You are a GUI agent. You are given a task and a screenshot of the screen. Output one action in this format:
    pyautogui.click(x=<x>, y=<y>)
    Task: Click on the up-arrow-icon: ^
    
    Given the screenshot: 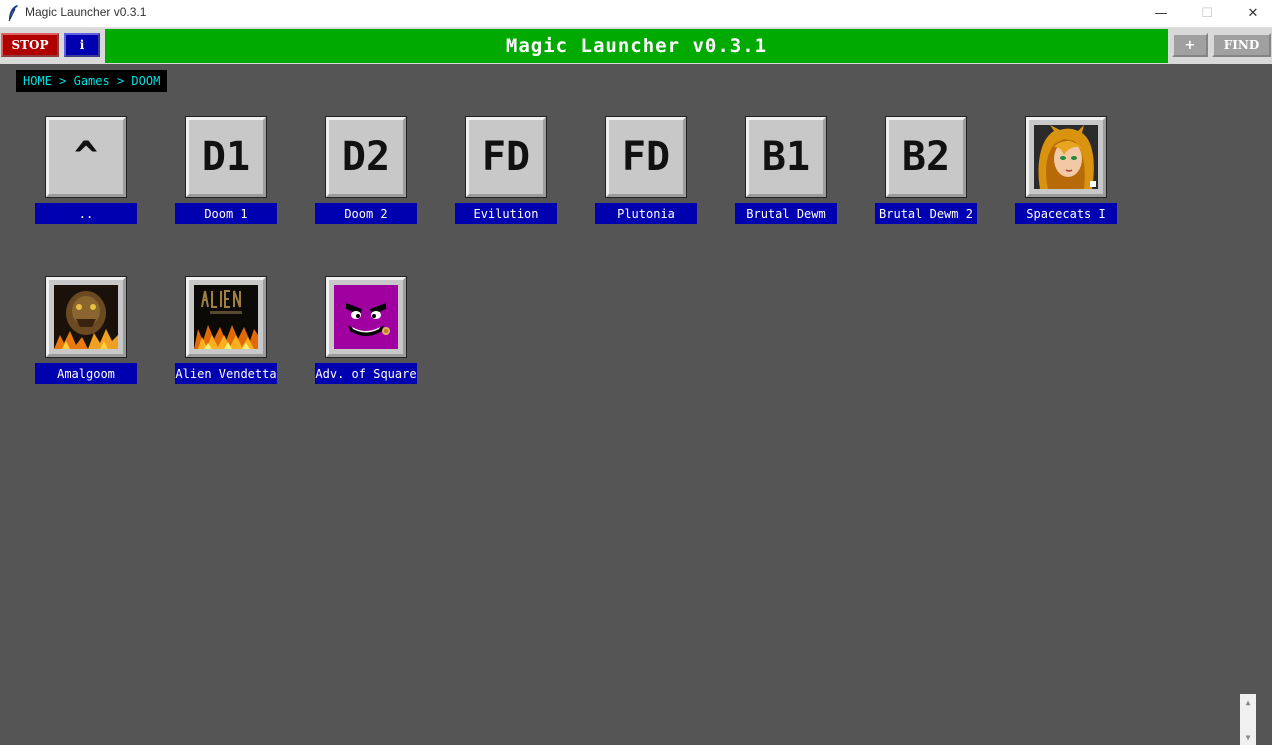 What is the action you would take?
    pyautogui.click(x=86, y=157)
    